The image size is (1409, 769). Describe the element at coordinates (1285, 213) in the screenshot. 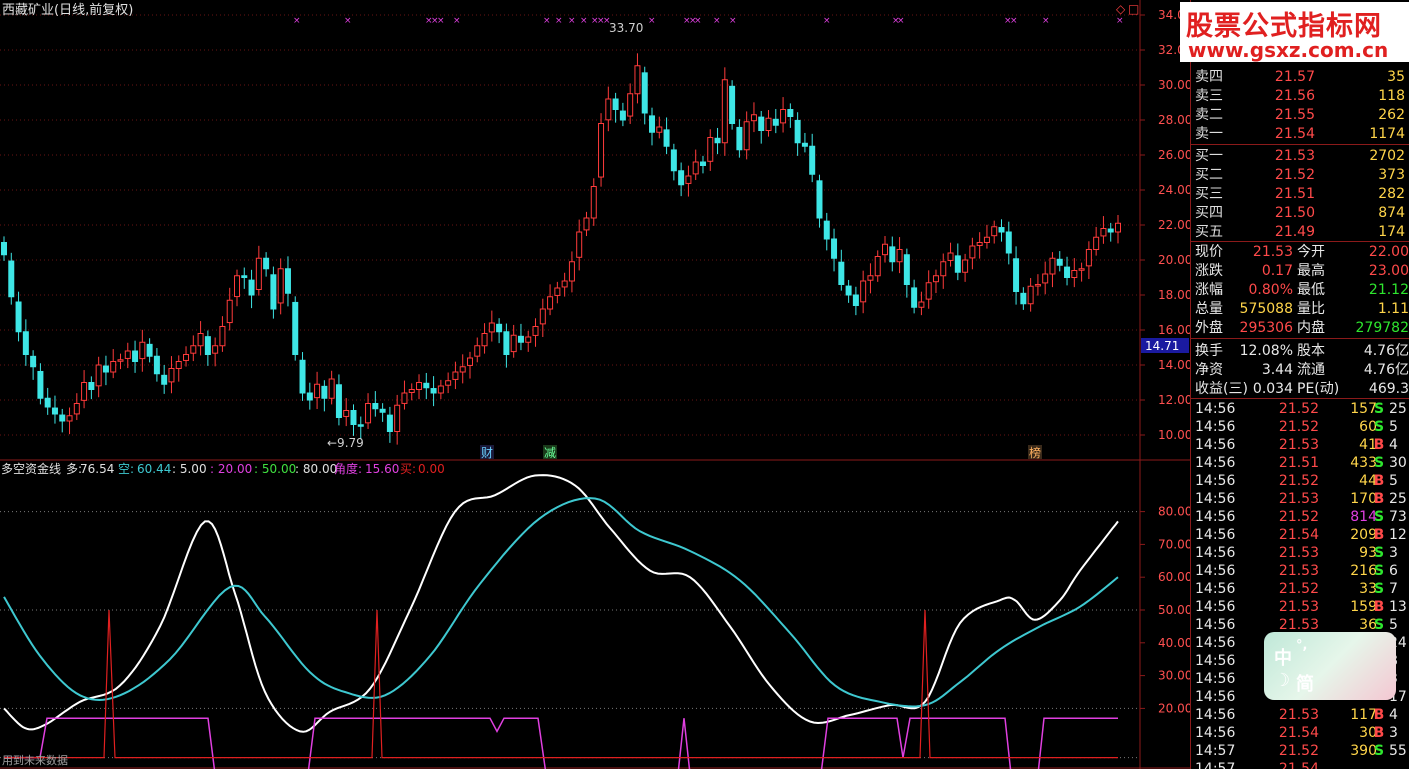

I see `bid-price: 21.50` at that location.